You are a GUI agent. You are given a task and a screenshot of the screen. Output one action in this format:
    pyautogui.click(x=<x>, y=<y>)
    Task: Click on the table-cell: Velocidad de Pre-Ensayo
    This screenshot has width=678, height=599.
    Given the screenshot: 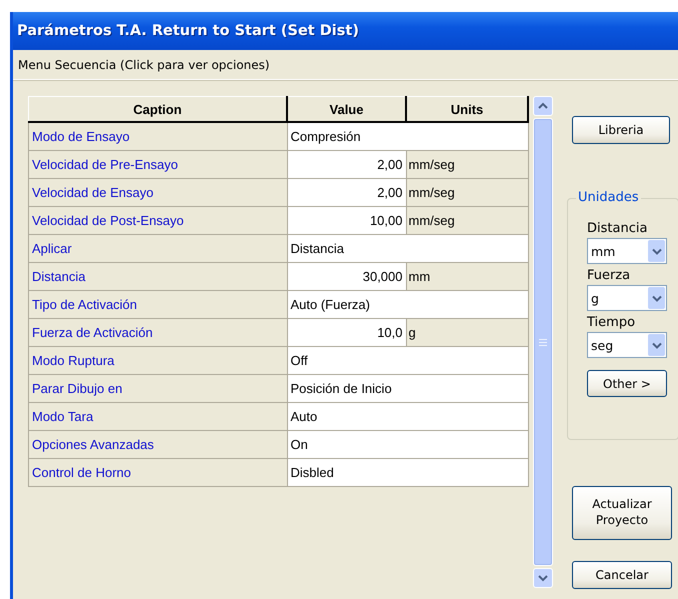 What is the action you would take?
    pyautogui.click(x=157, y=164)
    